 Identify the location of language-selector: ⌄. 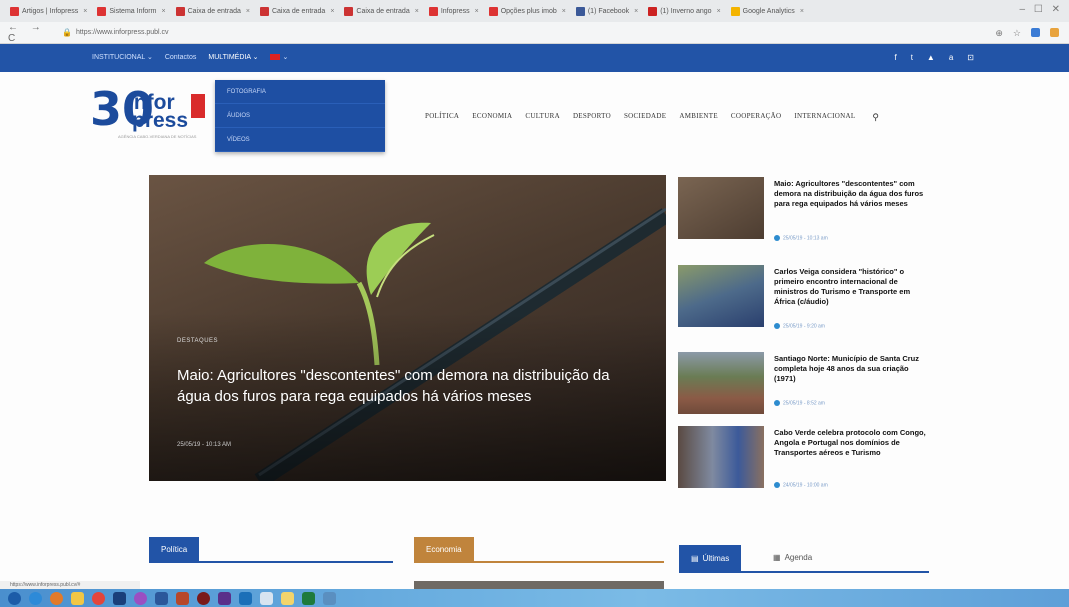
(279, 57).